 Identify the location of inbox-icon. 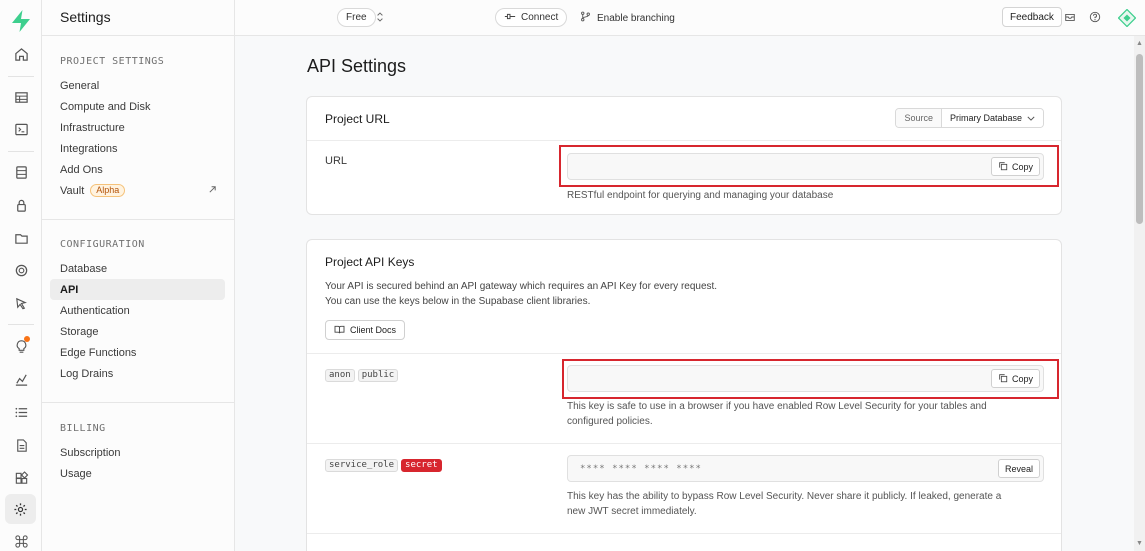
(1071, 18).